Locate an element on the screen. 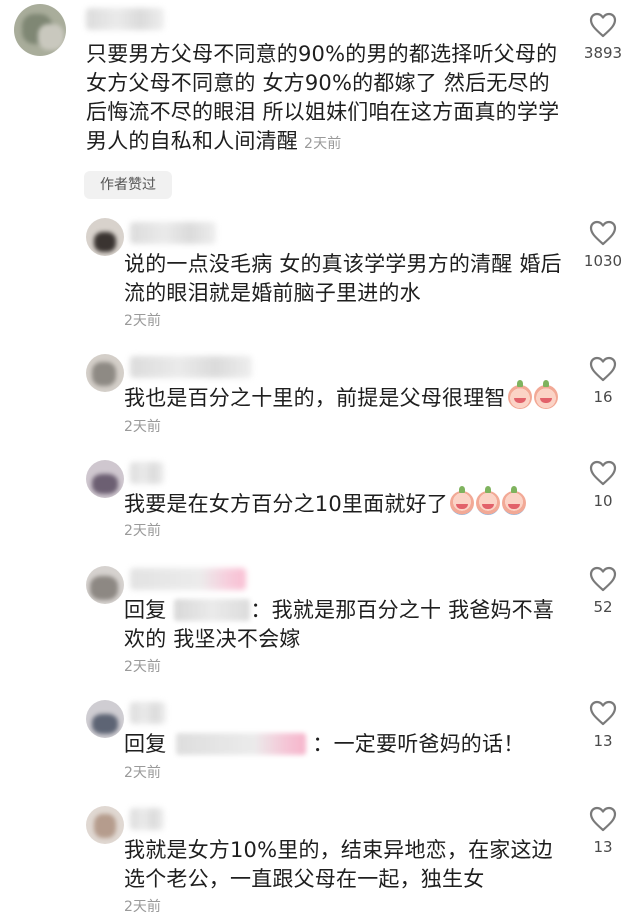  comment-text: 我要是在女方百分之10里面就好了 is located at coordinates (349, 502).